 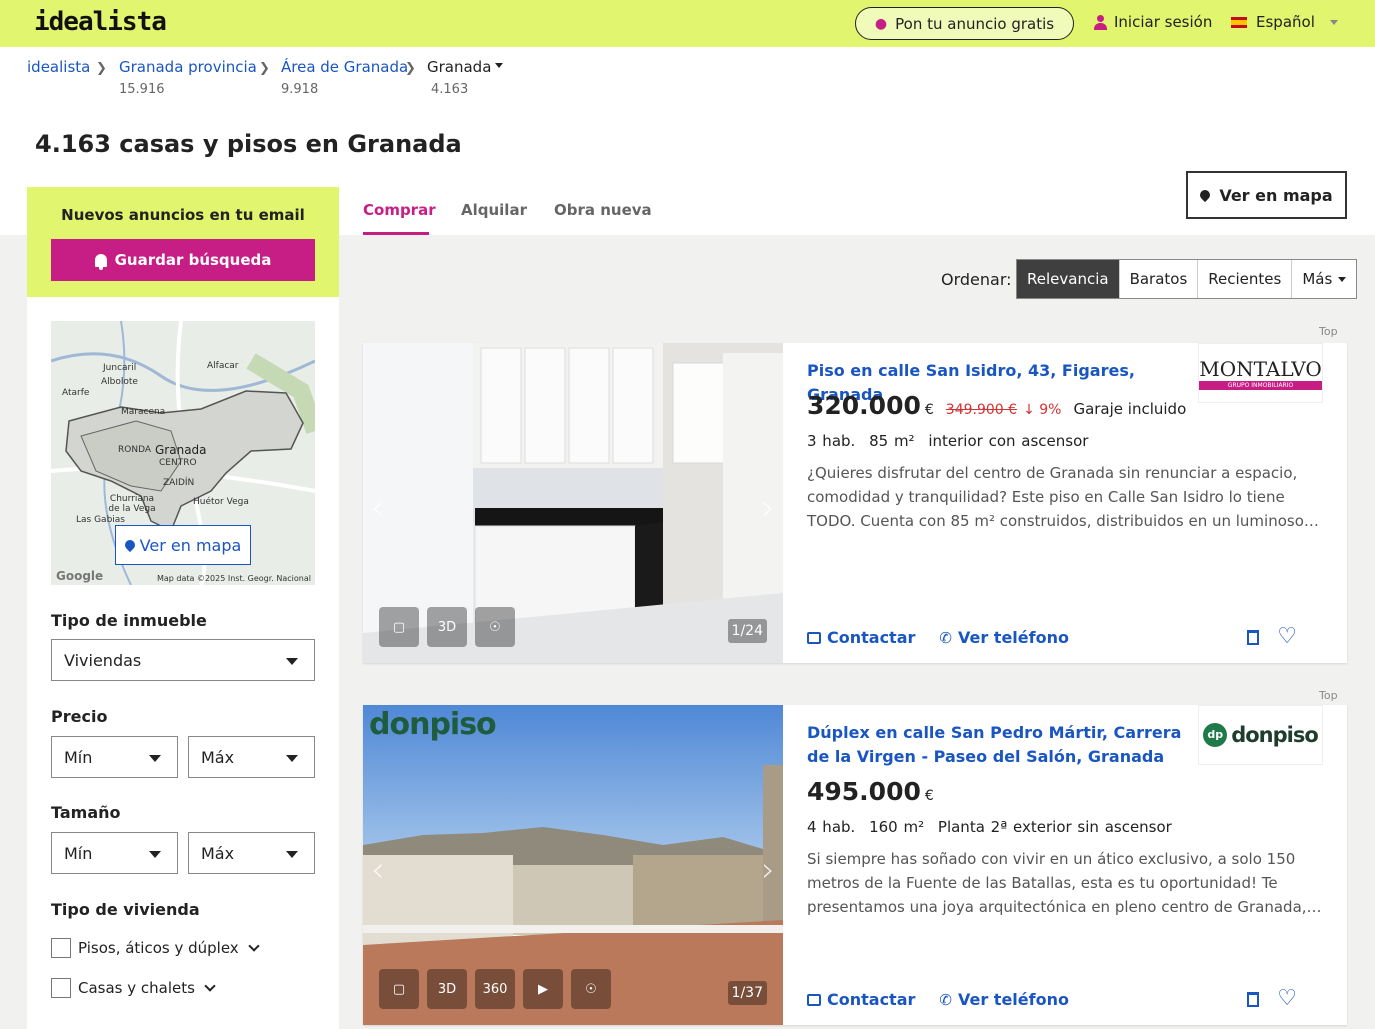 I want to click on map-pin-icon, so click(x=1205, y=195).